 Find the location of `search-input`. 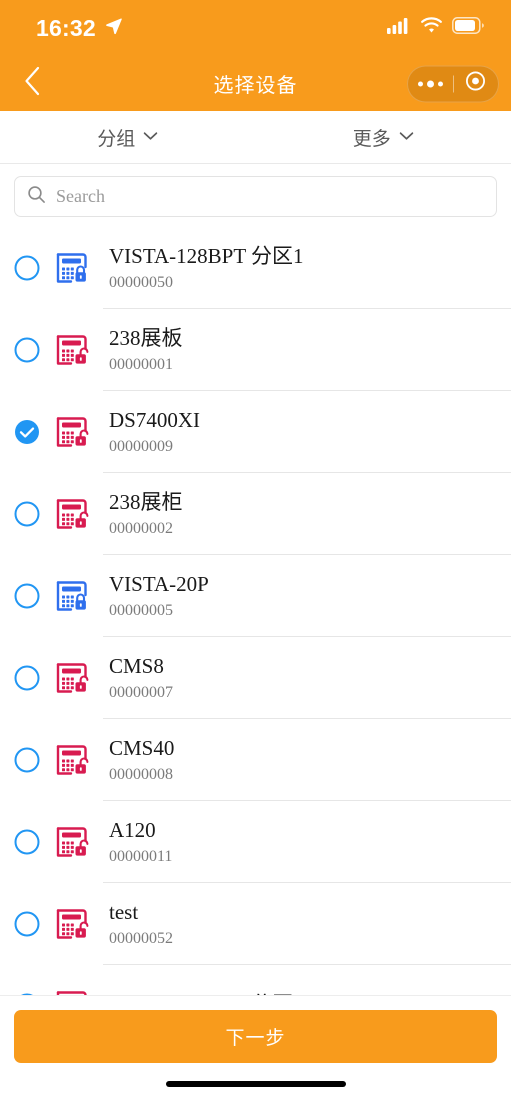

search-input is located at coordinates (270, 196).